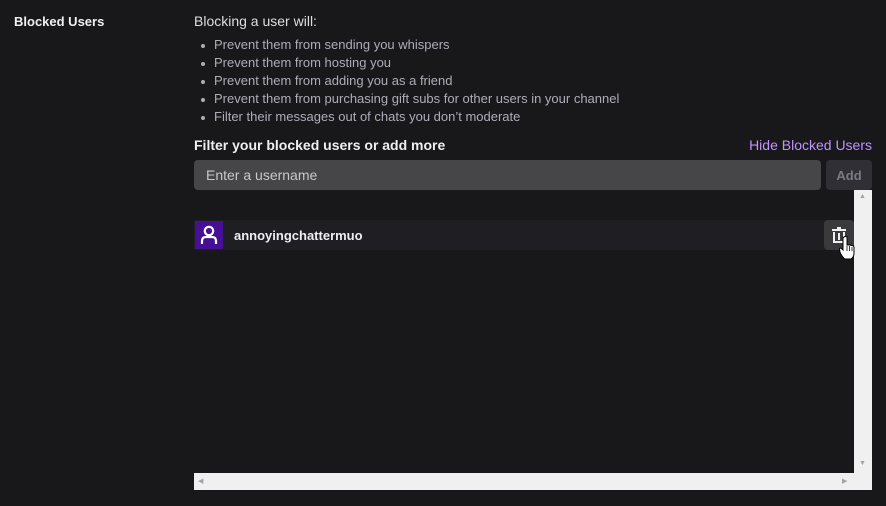 The width and height of the screenshot is (886, 506). Describe the element at coordinates (847, 248) in the screenshot. I see `hand-cursor-icon` at that location.